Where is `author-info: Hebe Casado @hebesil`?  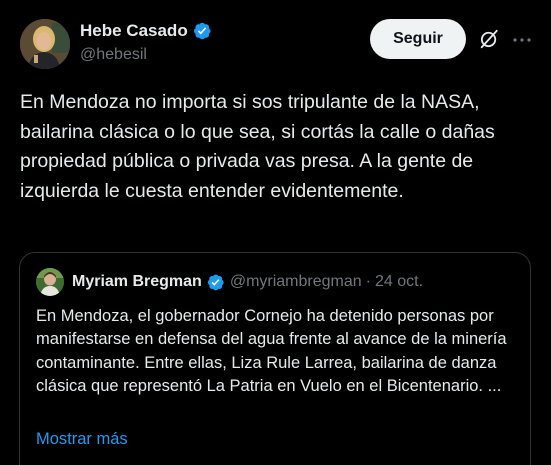
author-info: Hebe Casado @hebesil is located at coordinates (146, 42).